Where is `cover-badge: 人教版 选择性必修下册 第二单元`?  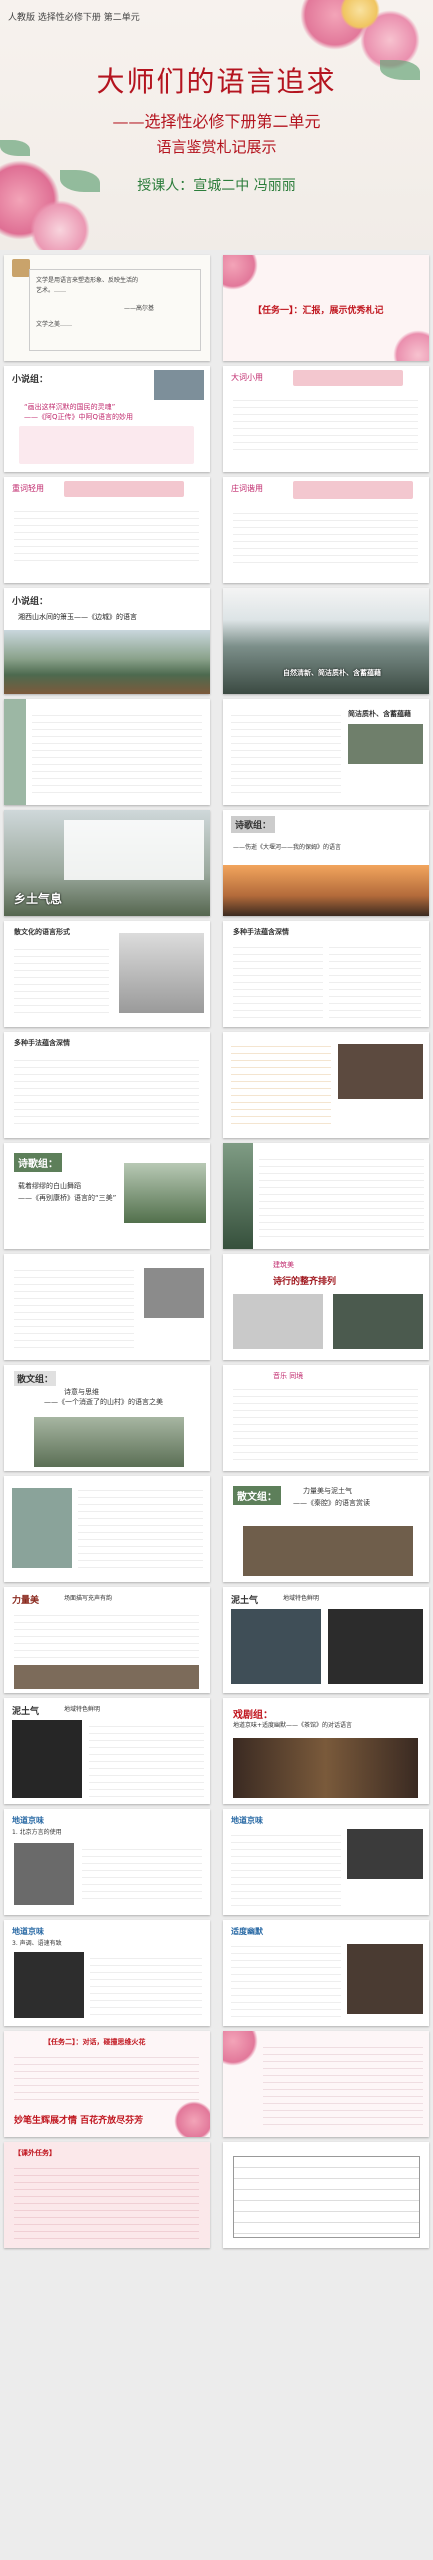 cover-badge: 人教版 选择性必修下册 第二单元 is located at coordinates (74, 18).